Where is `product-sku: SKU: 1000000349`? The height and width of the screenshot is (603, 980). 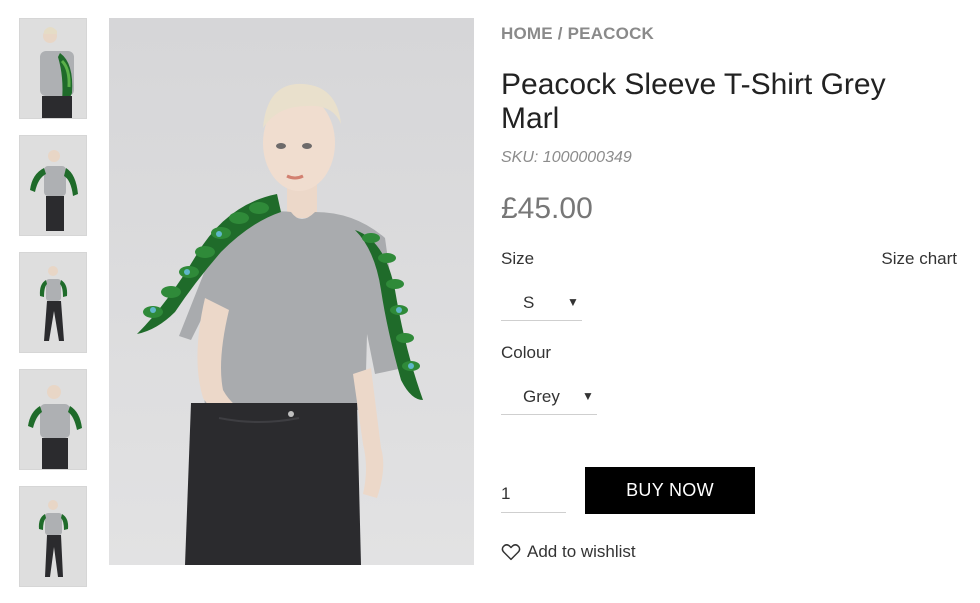 product-sku: SKU: 1000000349 is located at coordinates (566, 157).